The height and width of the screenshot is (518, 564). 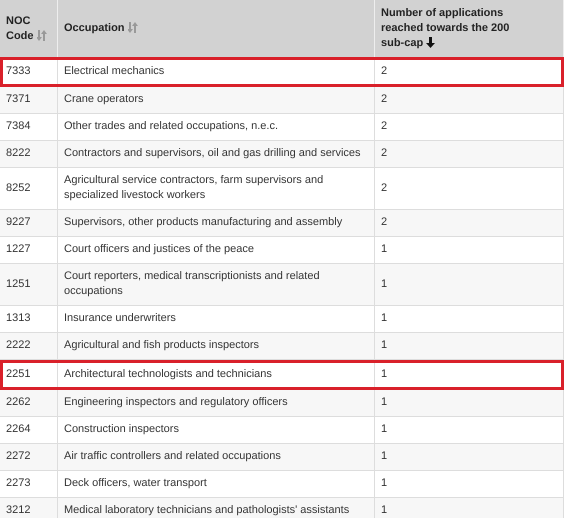 I want to click on column-header: Number of applications reached towards the 200 sub-cap, so click(x=469, y=28).